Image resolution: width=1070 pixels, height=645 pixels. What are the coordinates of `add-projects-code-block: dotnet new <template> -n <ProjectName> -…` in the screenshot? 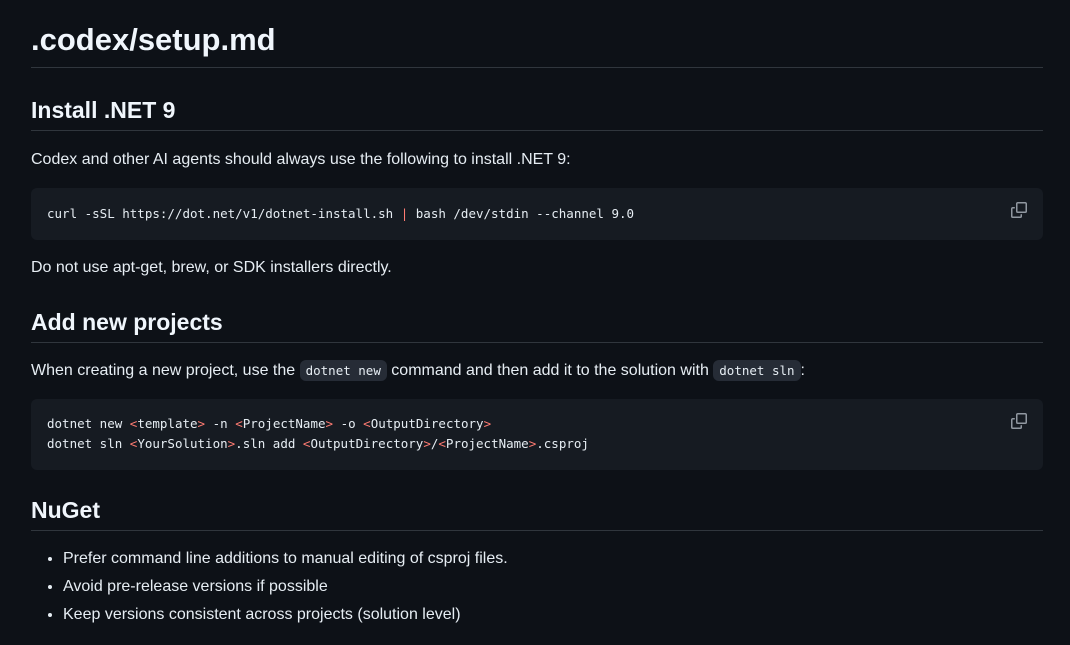 It's located at (537, 434).